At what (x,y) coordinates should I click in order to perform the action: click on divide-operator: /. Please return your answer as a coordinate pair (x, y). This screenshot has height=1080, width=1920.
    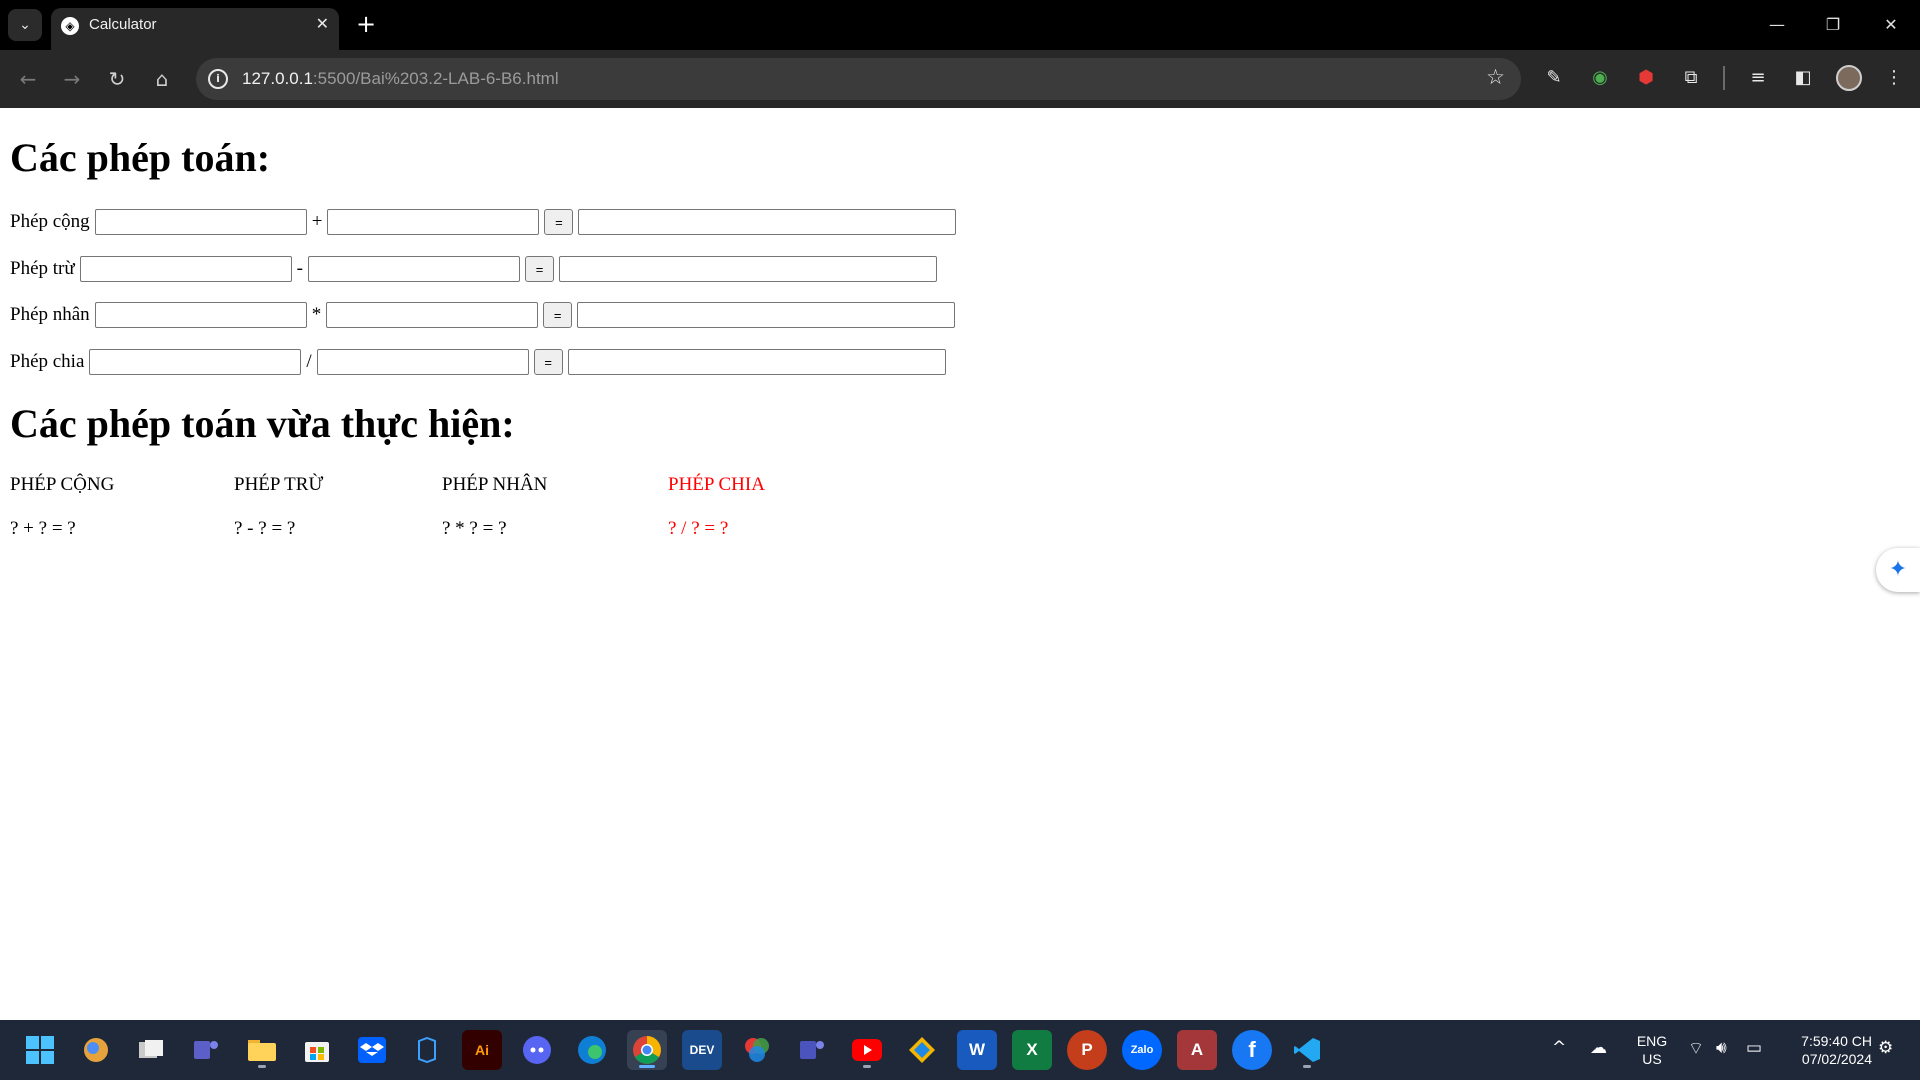
    Looking at the image, I should click on (309, 361).